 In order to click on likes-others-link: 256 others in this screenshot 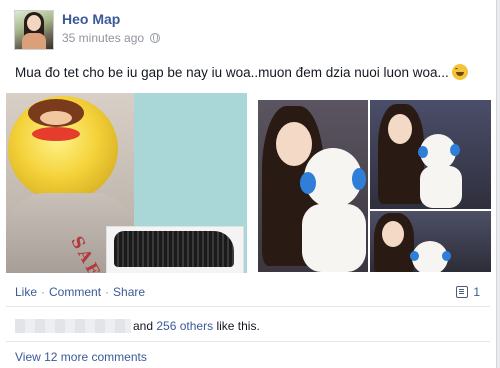, I will do `click(184, 326)`.